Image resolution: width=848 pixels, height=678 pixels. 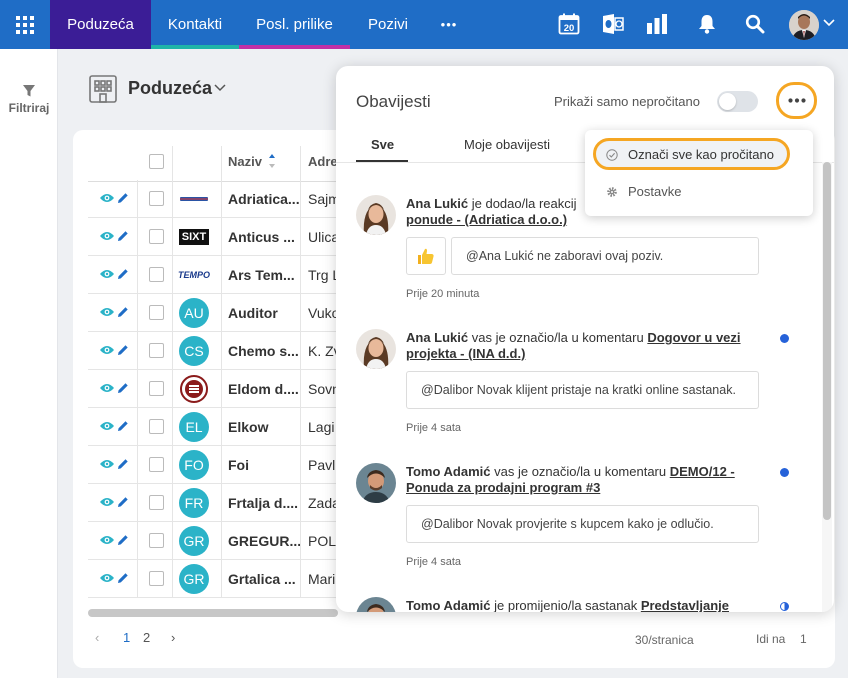 I want to click on mark-all-read-label: Označi sve kao pročitano, so click(x=701, y=154).